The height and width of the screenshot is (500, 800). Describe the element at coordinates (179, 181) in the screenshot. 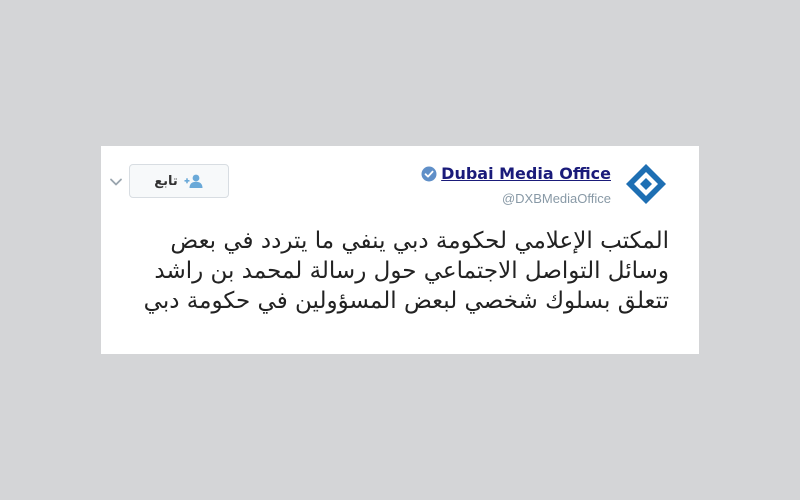

I see `follow-button: تابع` at that location.